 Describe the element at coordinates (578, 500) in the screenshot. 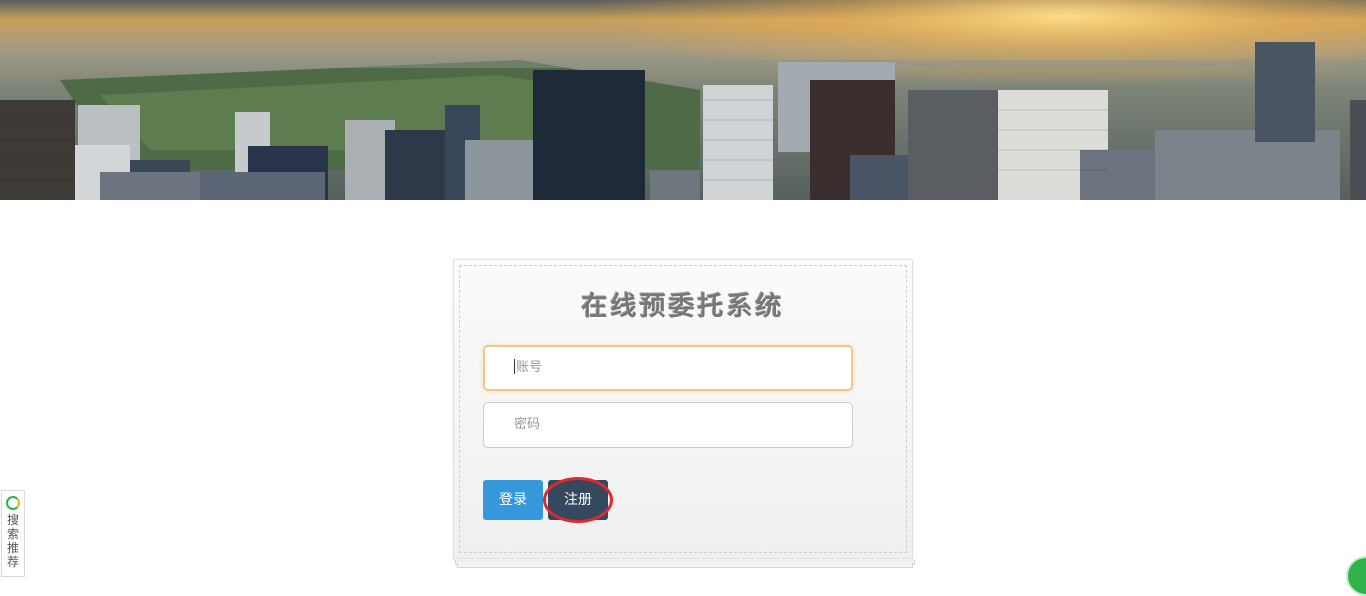

I see `register-button: 注册` at that location.